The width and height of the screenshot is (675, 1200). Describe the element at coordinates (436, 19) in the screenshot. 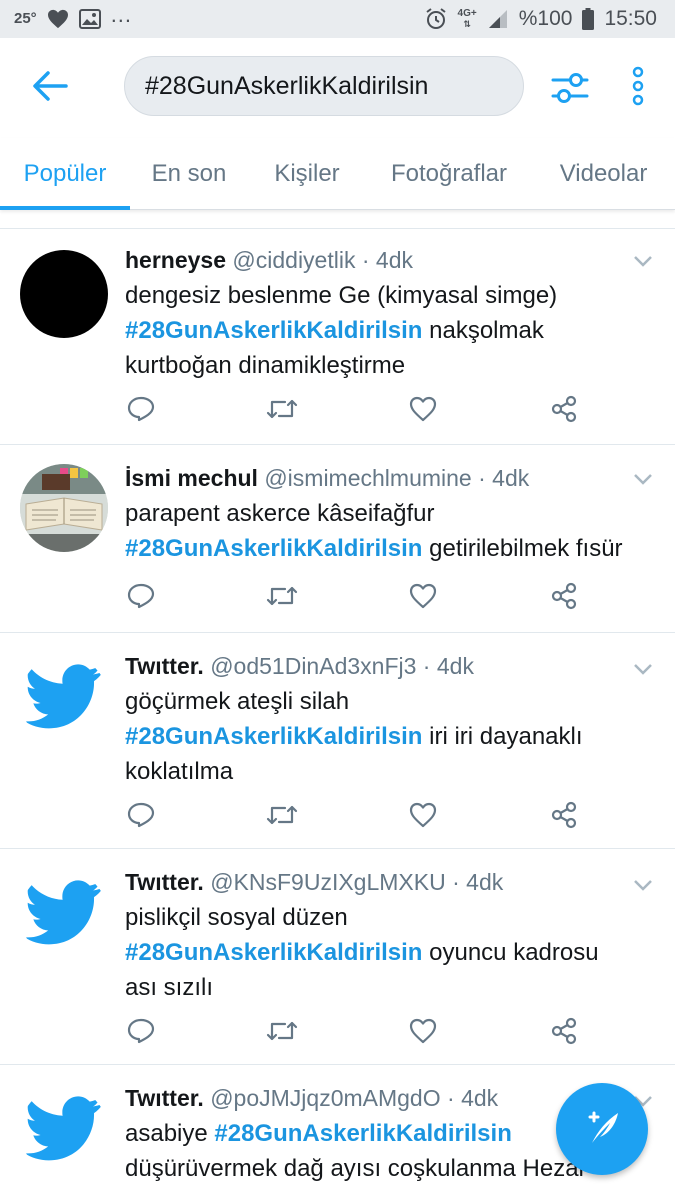

I see `alarm-icon` at that location.